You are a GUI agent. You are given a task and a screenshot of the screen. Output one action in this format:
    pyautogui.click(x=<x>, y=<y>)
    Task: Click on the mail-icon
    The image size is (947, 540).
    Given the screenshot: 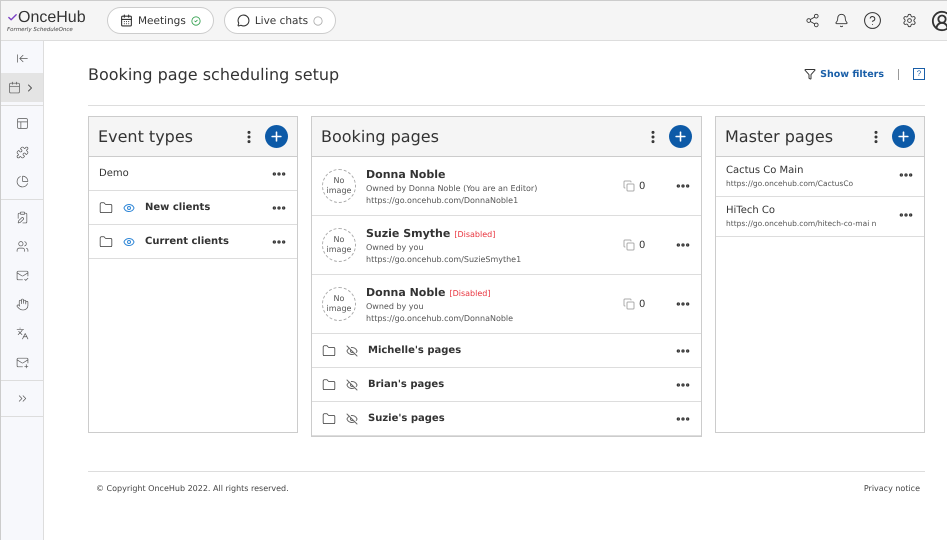 What is the action you would take?
    pyautogui.click(x=22, y=275)
    